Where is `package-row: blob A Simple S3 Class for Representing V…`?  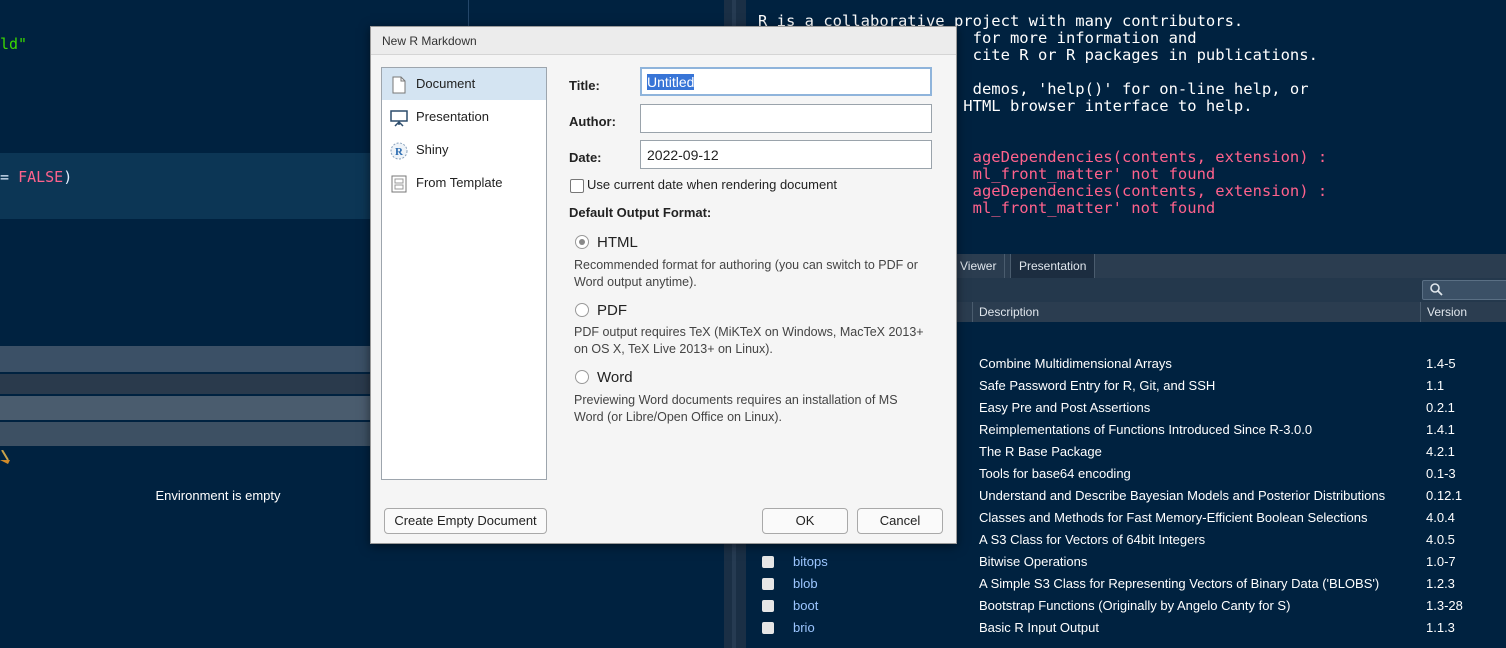 package-row: blob A Simple S3 Class for Representing V… is located at coordinates (1126, 585).